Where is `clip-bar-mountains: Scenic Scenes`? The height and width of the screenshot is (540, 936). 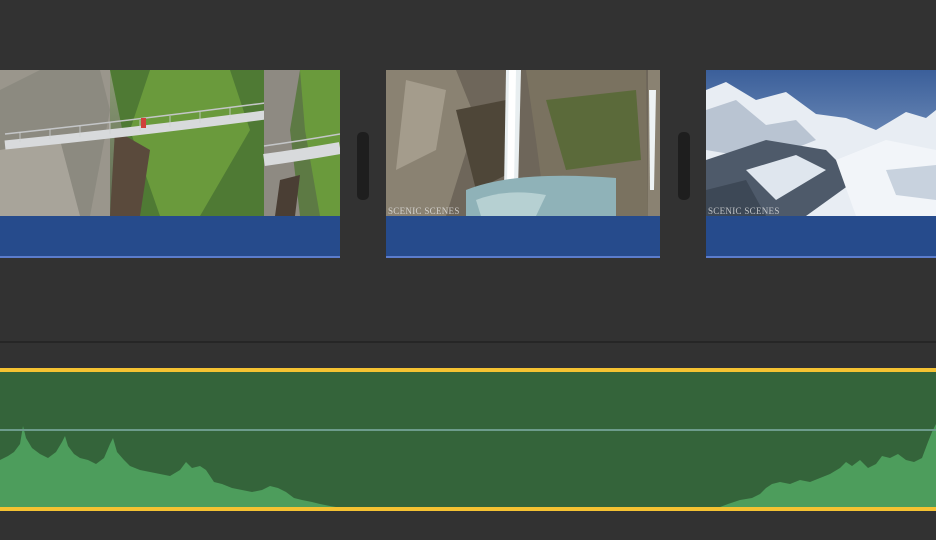 clip-bar-mountains: Scenic Scenes is located at coordinates (821, 232).